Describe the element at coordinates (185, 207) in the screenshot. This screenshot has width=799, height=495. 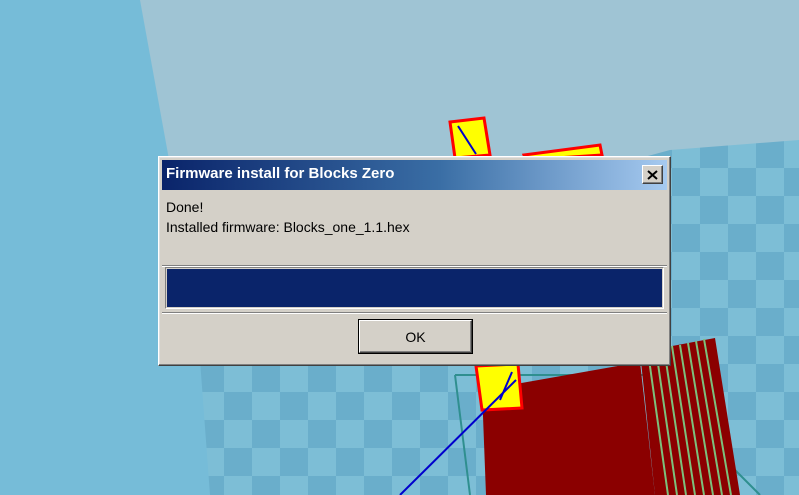
I see `status-message: Done!` at that location.